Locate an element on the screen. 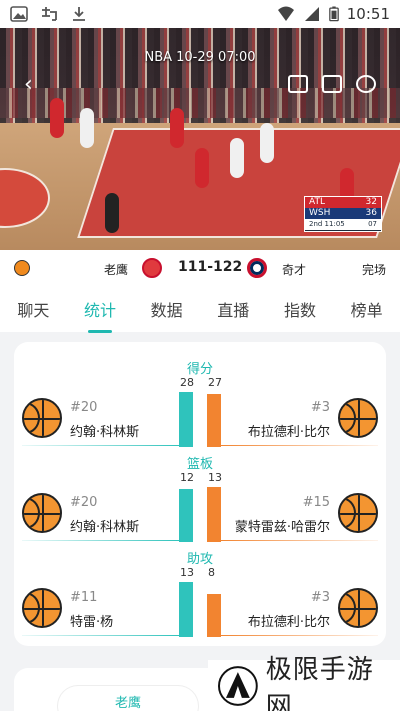 This screenshot has width=400, height=711. wifi-icon is located at coordinates (285, 13).